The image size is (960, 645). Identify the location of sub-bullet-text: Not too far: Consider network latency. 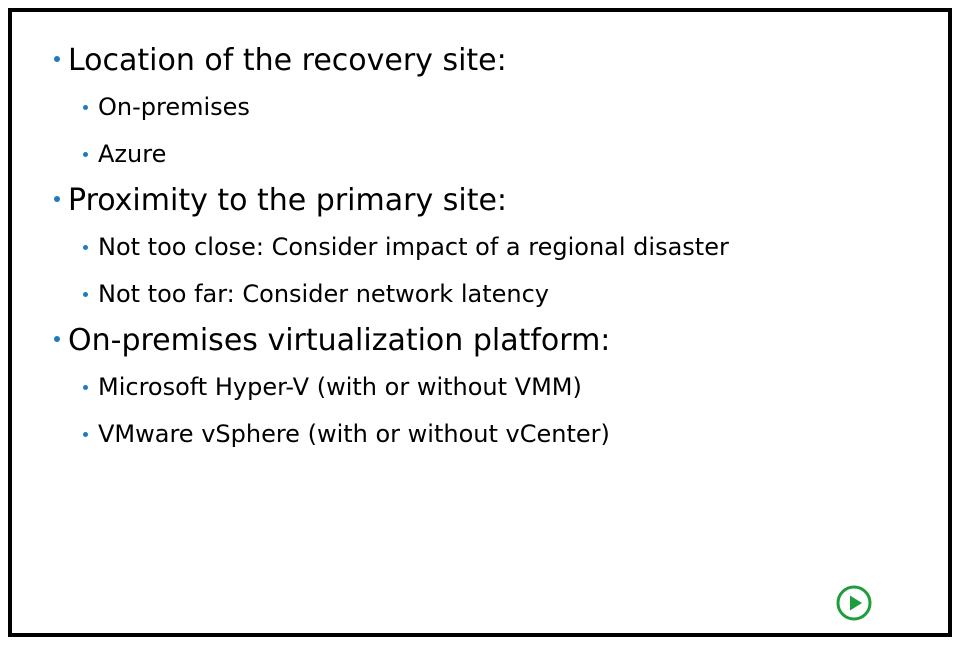
(323, 294).